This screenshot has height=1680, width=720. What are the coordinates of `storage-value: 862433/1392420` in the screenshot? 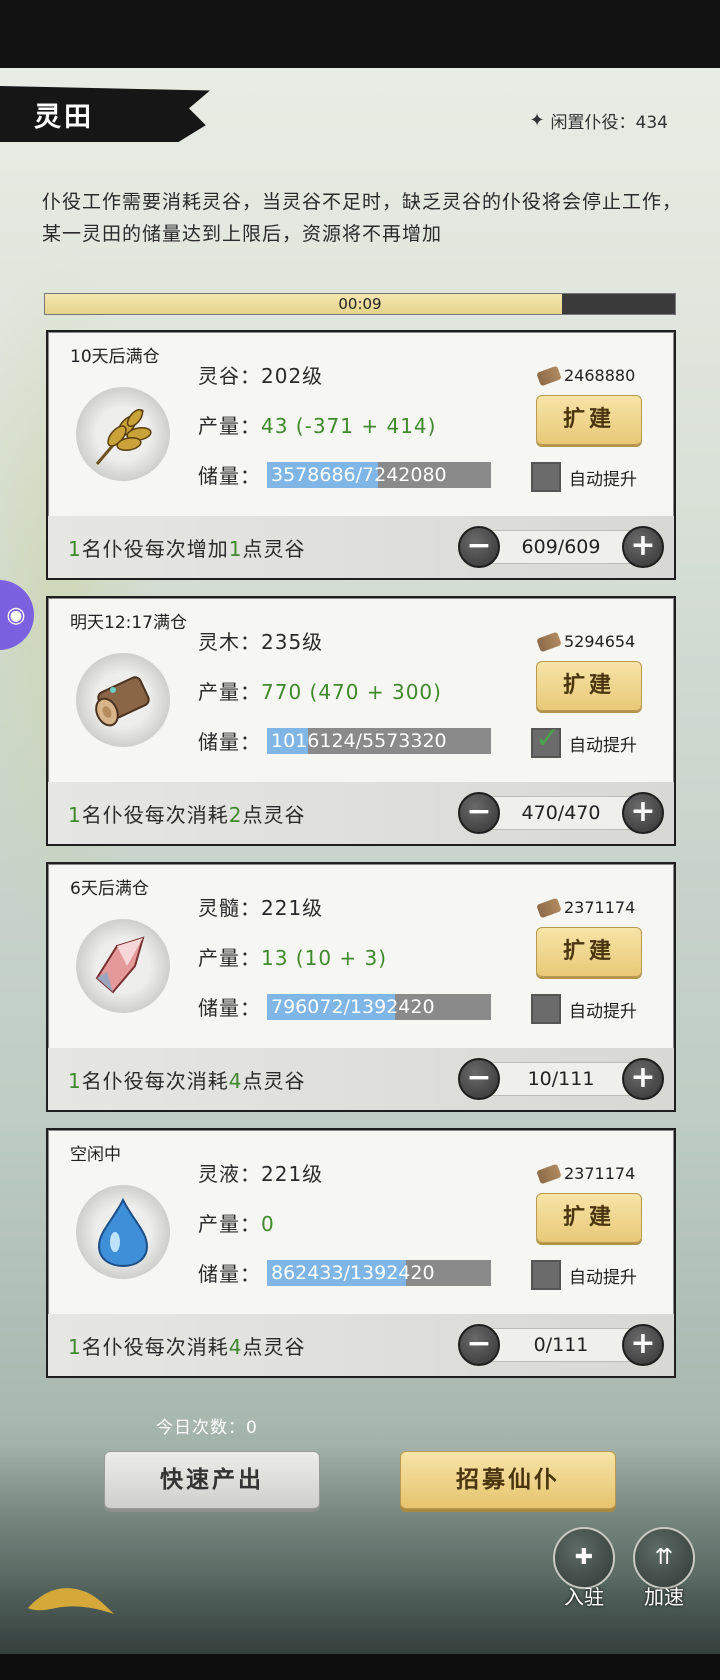 It's located at (353, 1273).